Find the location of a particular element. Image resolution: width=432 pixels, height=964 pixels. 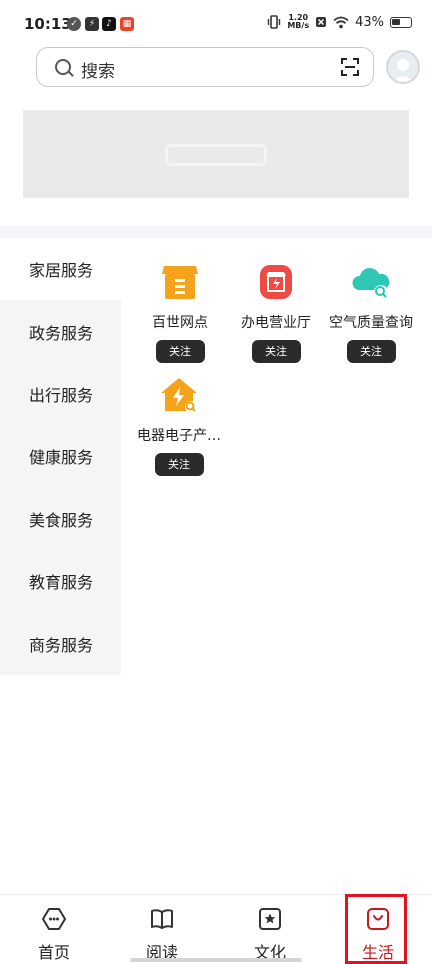

status-indicators: 1.20 MB/s 43% is located at coordinates (339, 22).